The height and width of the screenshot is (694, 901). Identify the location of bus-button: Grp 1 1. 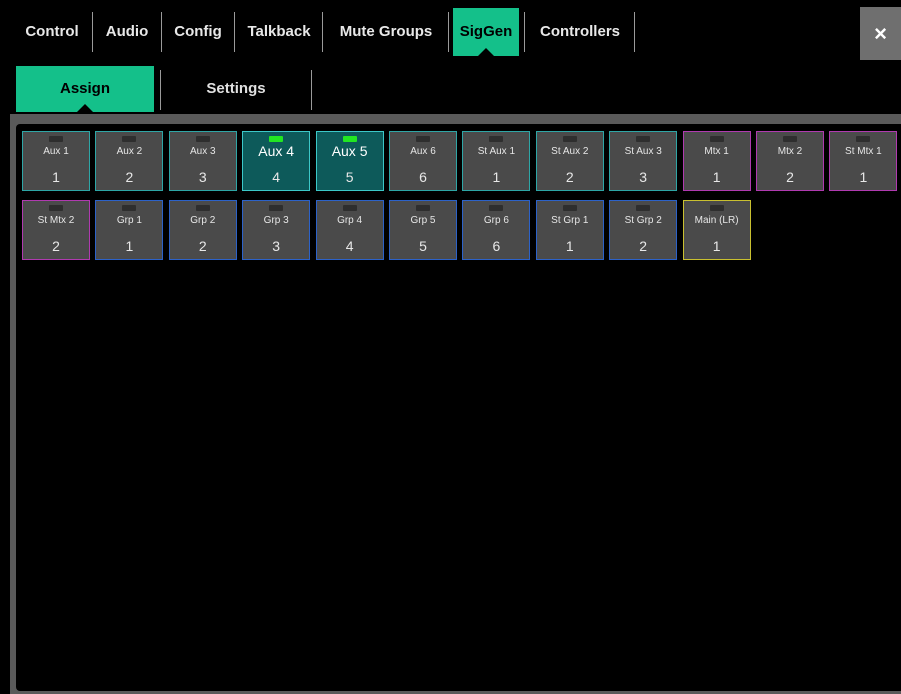
(129, 230).